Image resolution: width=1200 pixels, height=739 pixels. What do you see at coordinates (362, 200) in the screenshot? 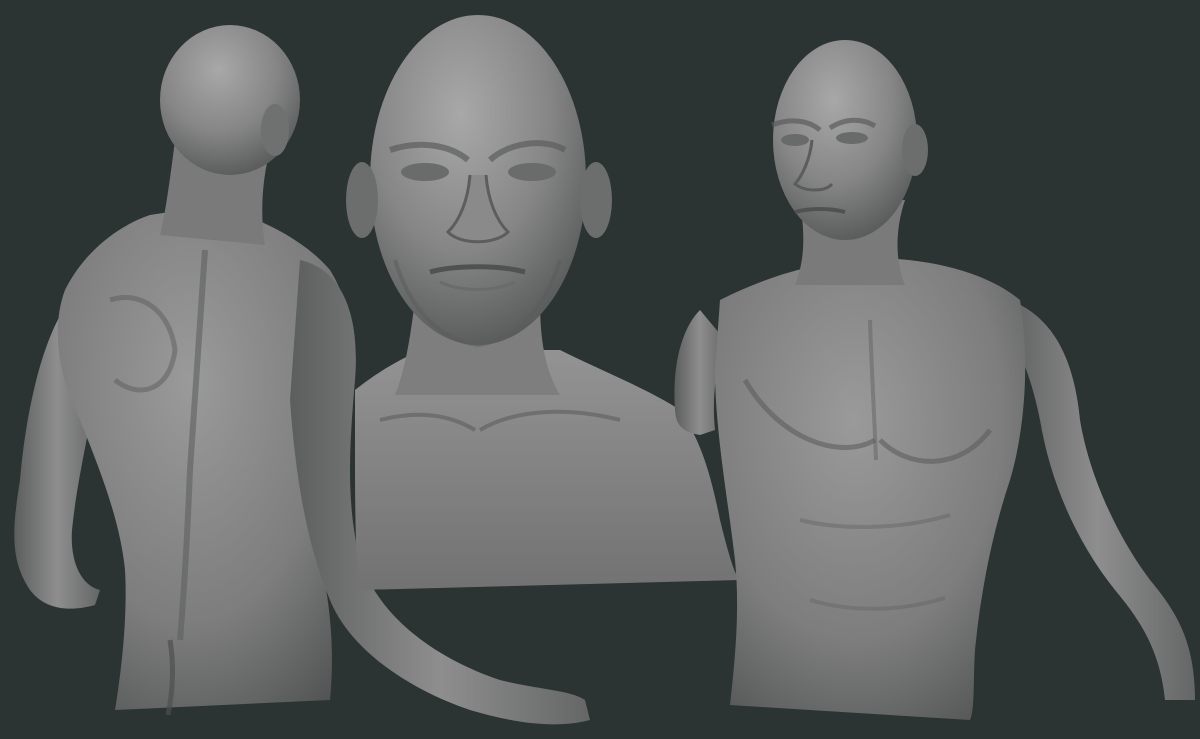
I see `front-bust-ear-left` at bounding box center [362, 200].